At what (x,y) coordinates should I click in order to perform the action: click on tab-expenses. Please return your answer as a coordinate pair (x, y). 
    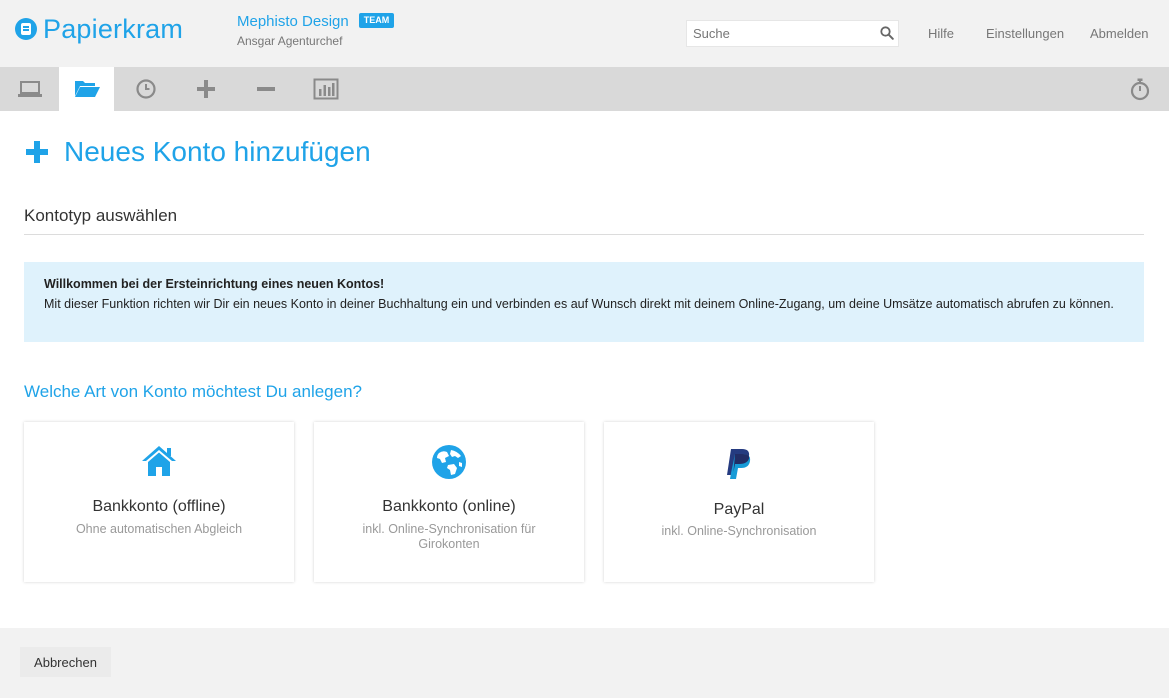
    Looking at the image, I should click on (266, 89).